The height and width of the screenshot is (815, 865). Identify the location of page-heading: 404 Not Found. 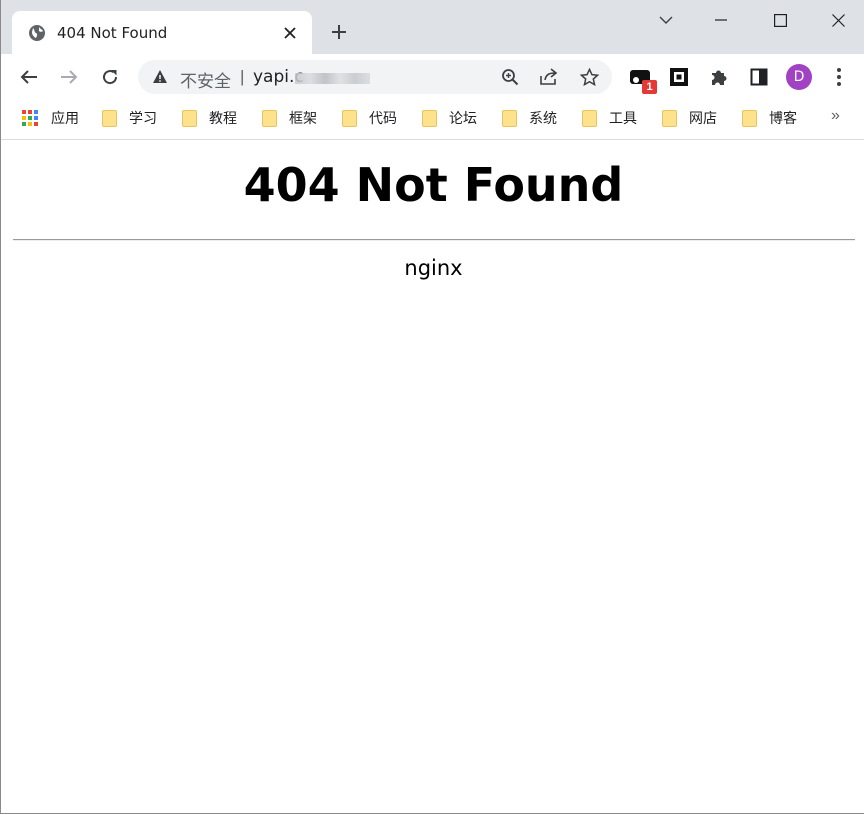
(433, 185).